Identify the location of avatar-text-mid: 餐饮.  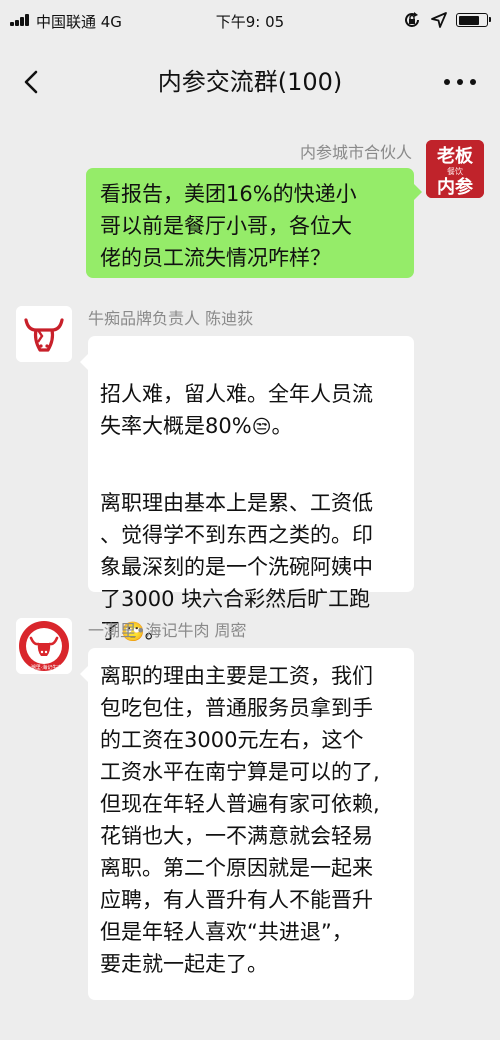
(455, 171).